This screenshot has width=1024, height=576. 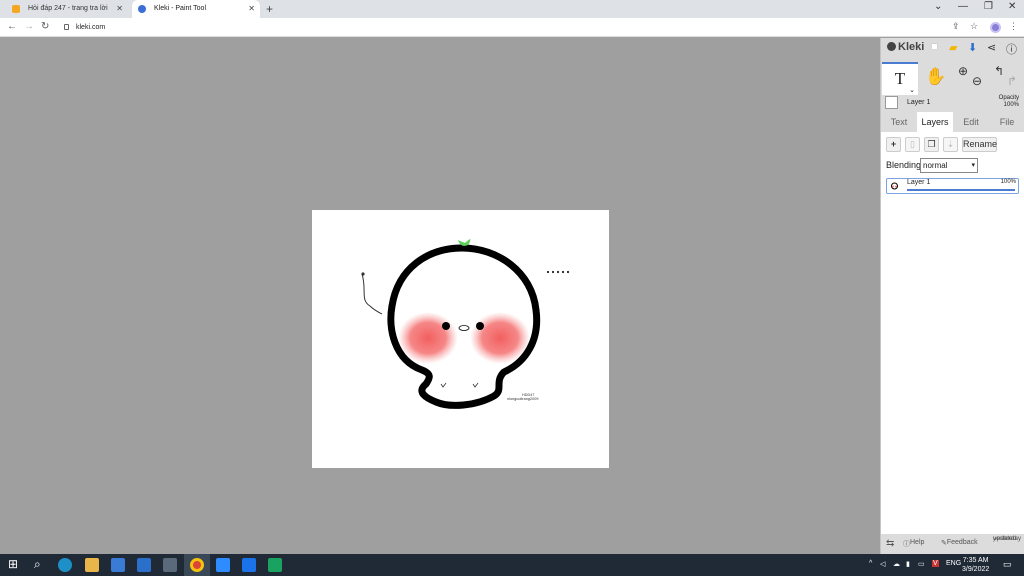 What do you see at coordinates (953, 47) in the screenshot?
I see `open-folder-icon: ▰` at bounding box center [953, 47].